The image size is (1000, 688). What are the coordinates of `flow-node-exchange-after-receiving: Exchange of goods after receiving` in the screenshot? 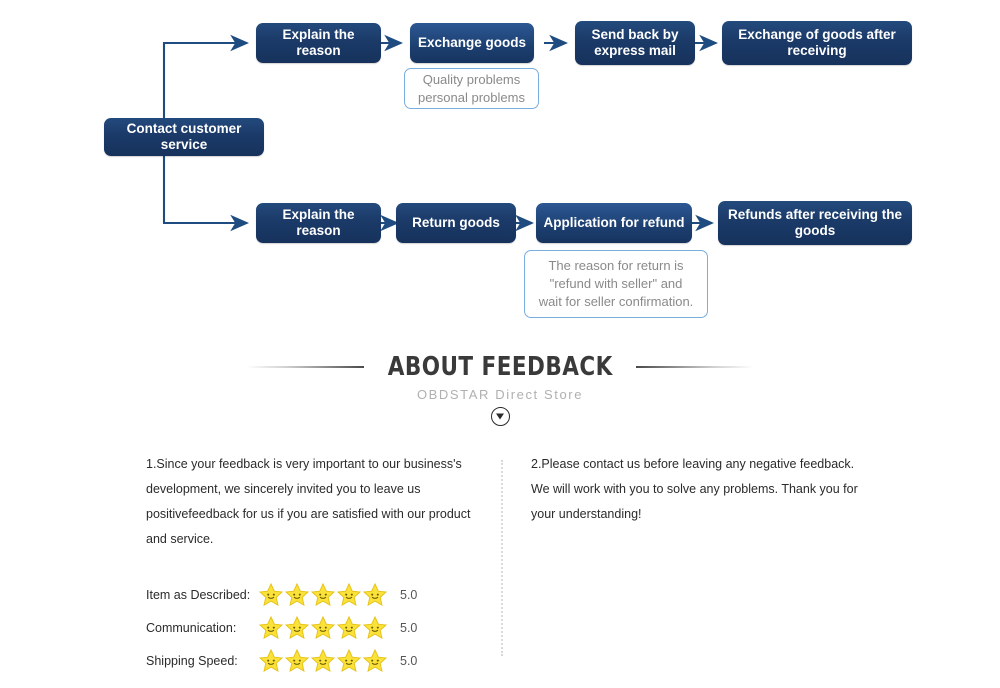 It's located at (817, 43).